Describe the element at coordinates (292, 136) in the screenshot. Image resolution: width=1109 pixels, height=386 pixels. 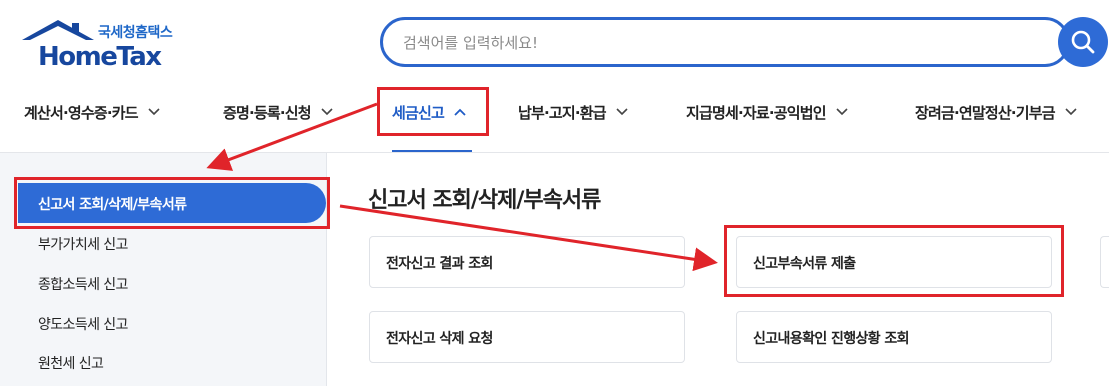
I see `arrow-nav-to-sidebar` at that location.